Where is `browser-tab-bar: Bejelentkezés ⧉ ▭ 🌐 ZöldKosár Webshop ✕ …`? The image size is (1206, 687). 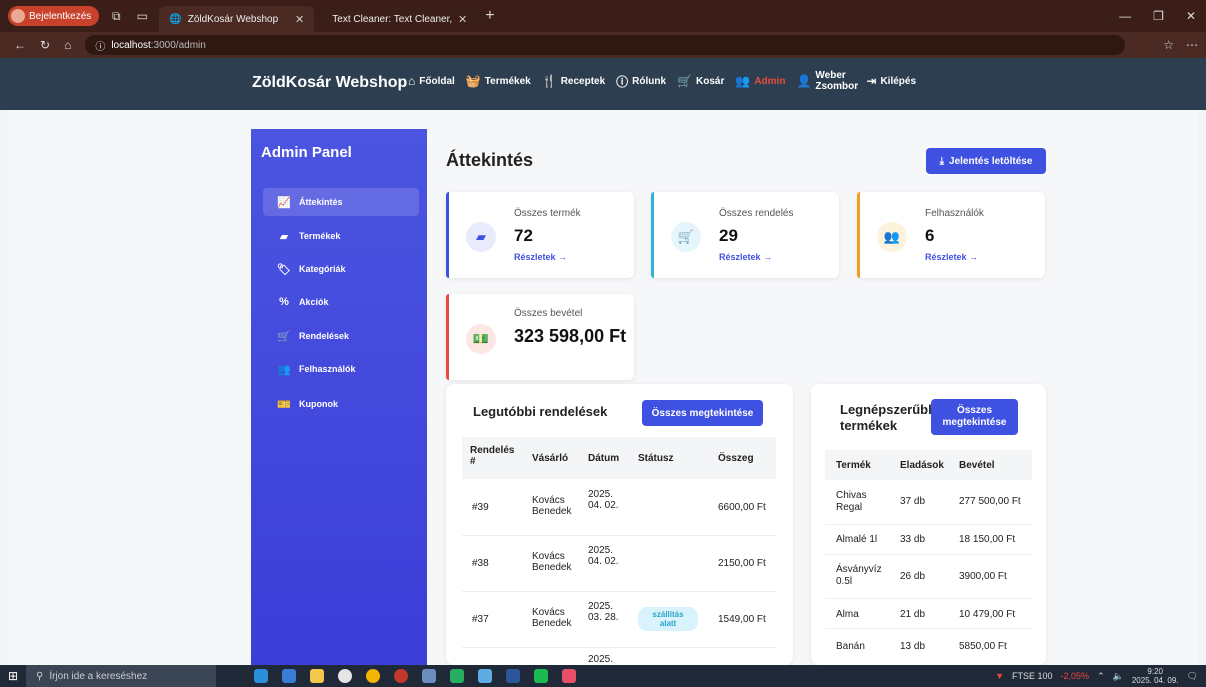
browser-tab-bar: Bejelentkezés ⧉ ▭ 🌐 ZöldKosár Webshop ✕ … is located at coordinates (603, 16).